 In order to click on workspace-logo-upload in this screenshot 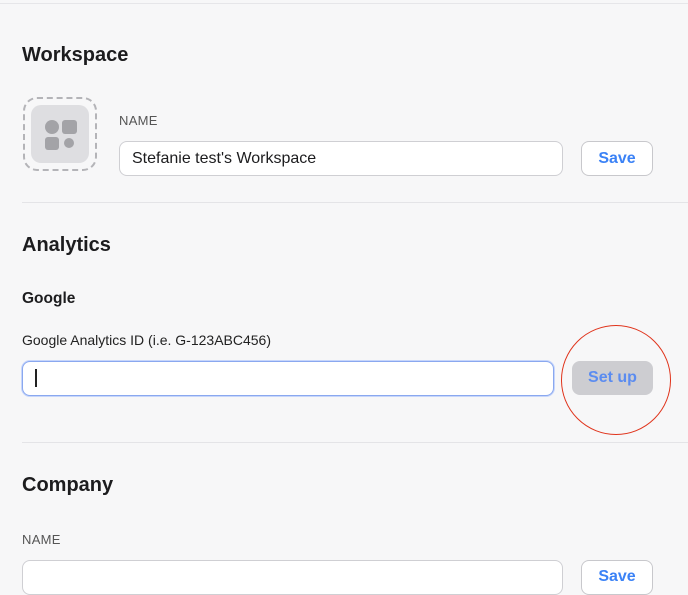, I will do `click(60, 134)`.